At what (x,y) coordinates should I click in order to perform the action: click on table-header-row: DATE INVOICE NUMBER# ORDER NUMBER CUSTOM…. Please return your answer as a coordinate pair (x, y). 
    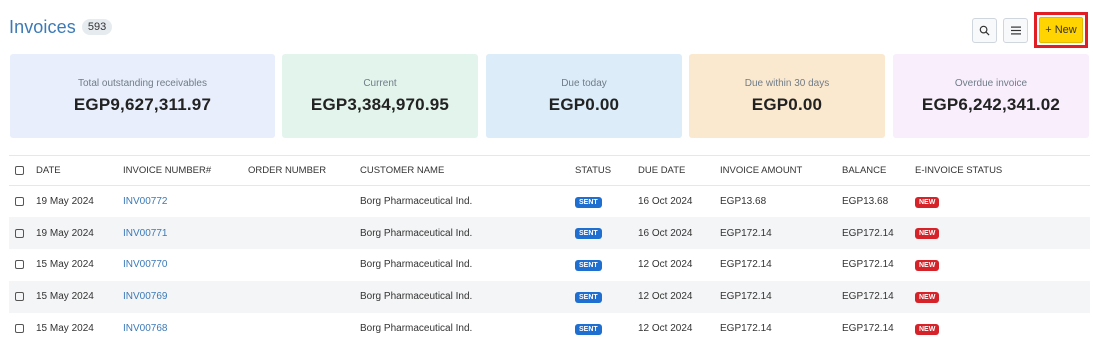
    Looking at the image, I should click on (549, 170).